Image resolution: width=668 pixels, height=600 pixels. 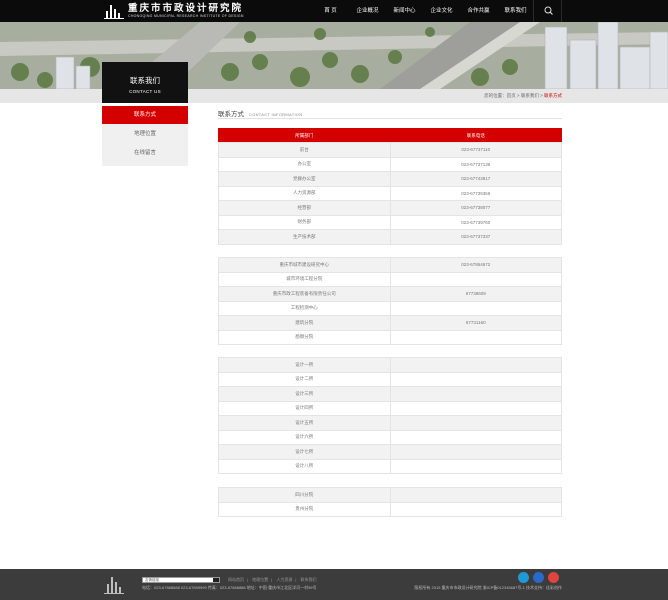 What do you see at coordinates (304, 308) in the screenshot?
I see `department-cell: 工程检测中心` at bounding box center [304, 308].